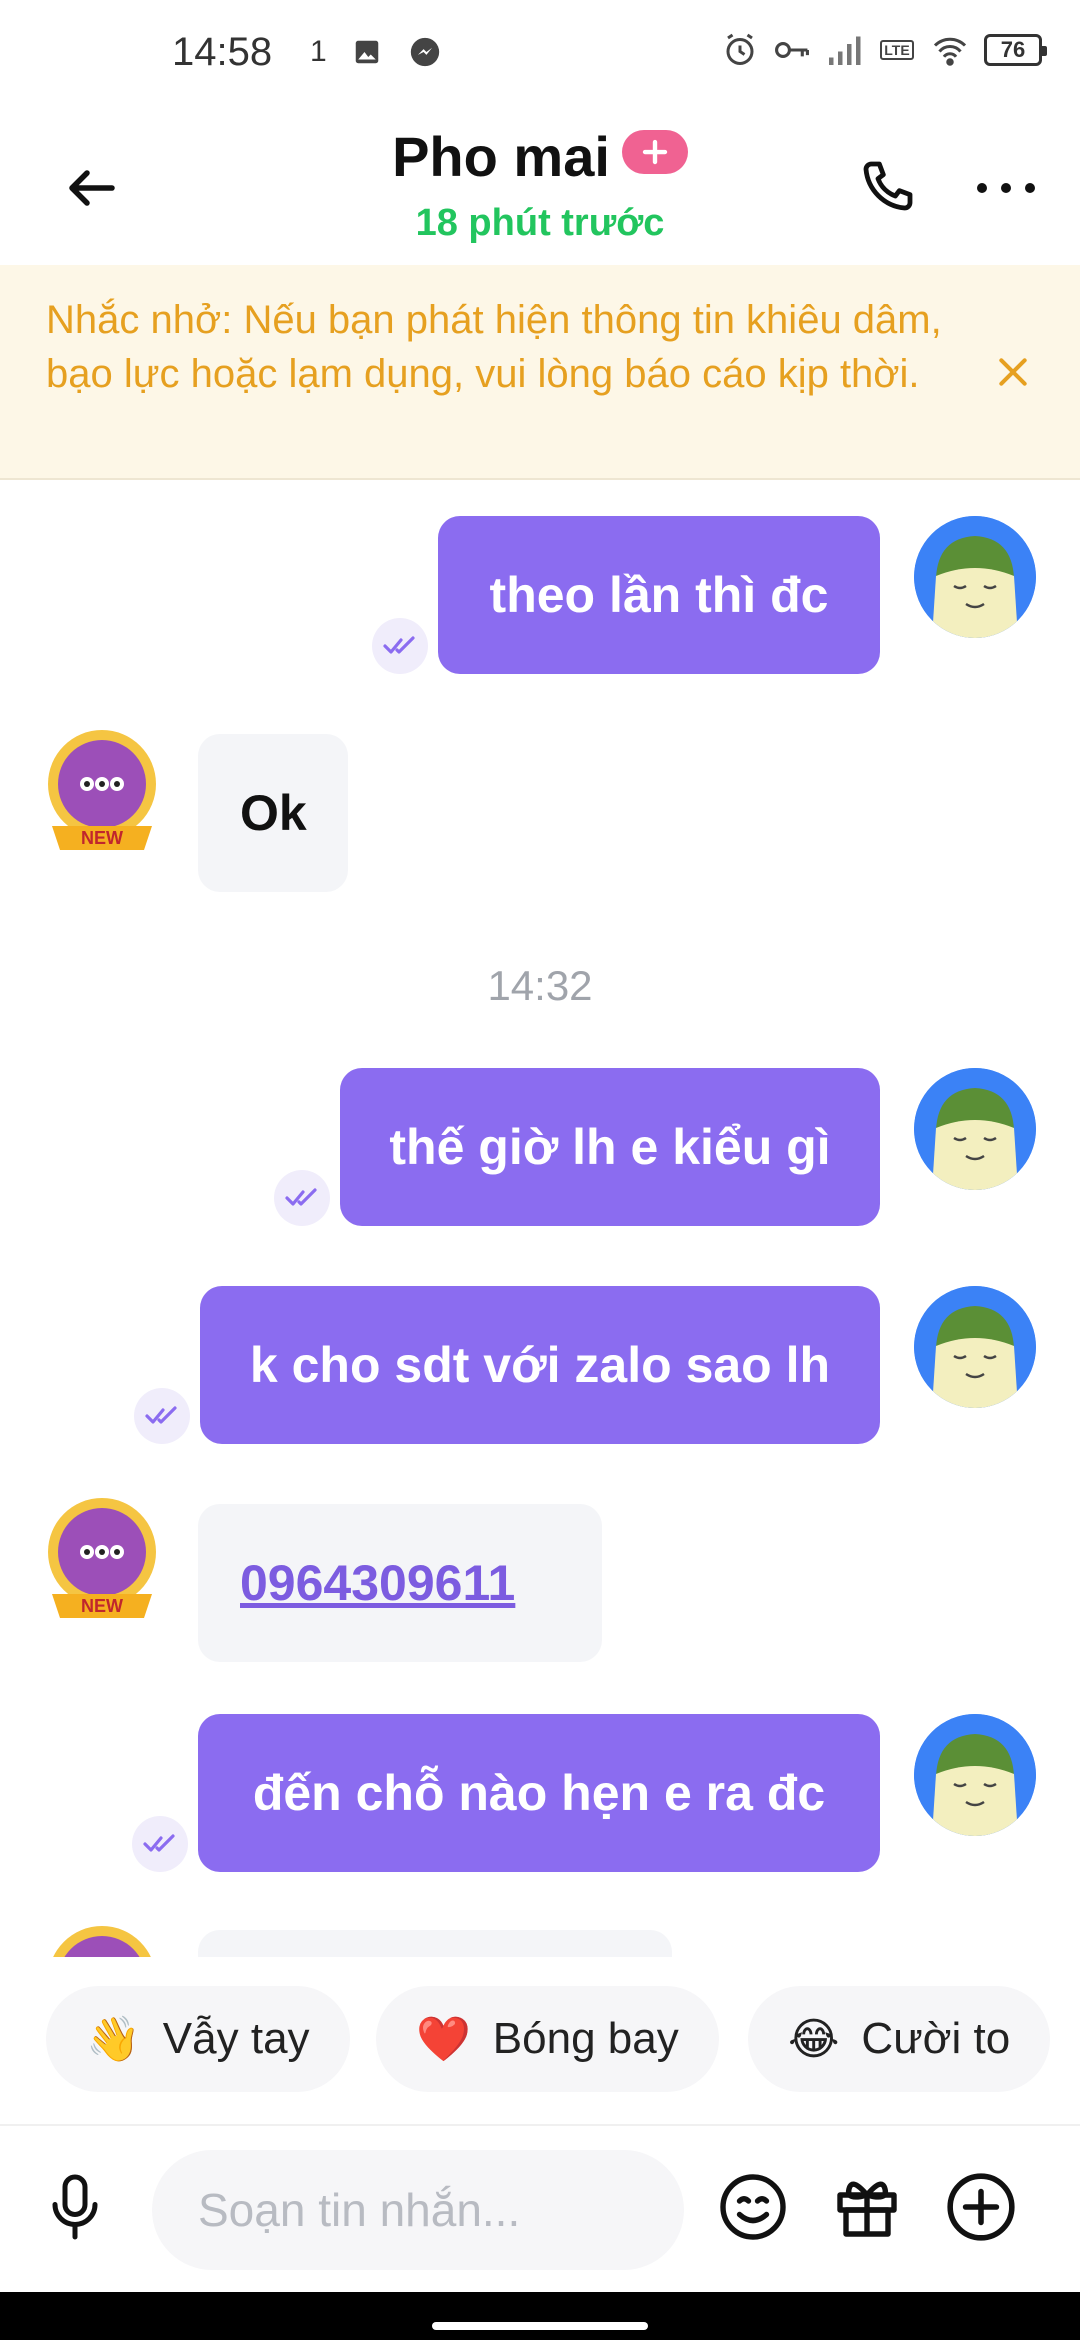 Image resolution: width=1080 pixels, height=2340 pixels. I want to click on gift-button, so click(867, 2207).